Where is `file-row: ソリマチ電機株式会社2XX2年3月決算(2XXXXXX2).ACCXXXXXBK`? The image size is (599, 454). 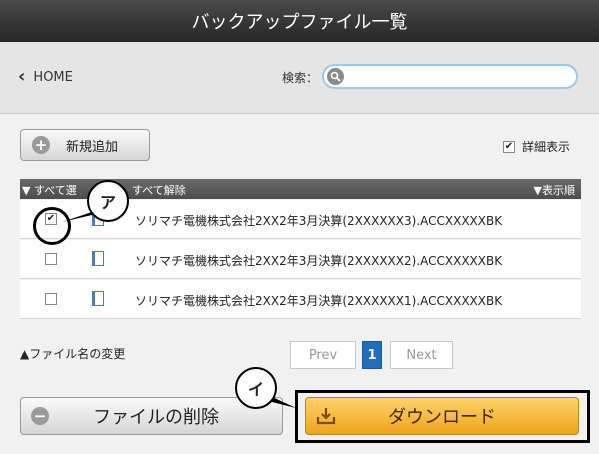
file-row: ソリマチ電機株式会社2XX2年3月決算(2XXXXXX2).ACCXXXXXBK is located at coordinates (300, 259).